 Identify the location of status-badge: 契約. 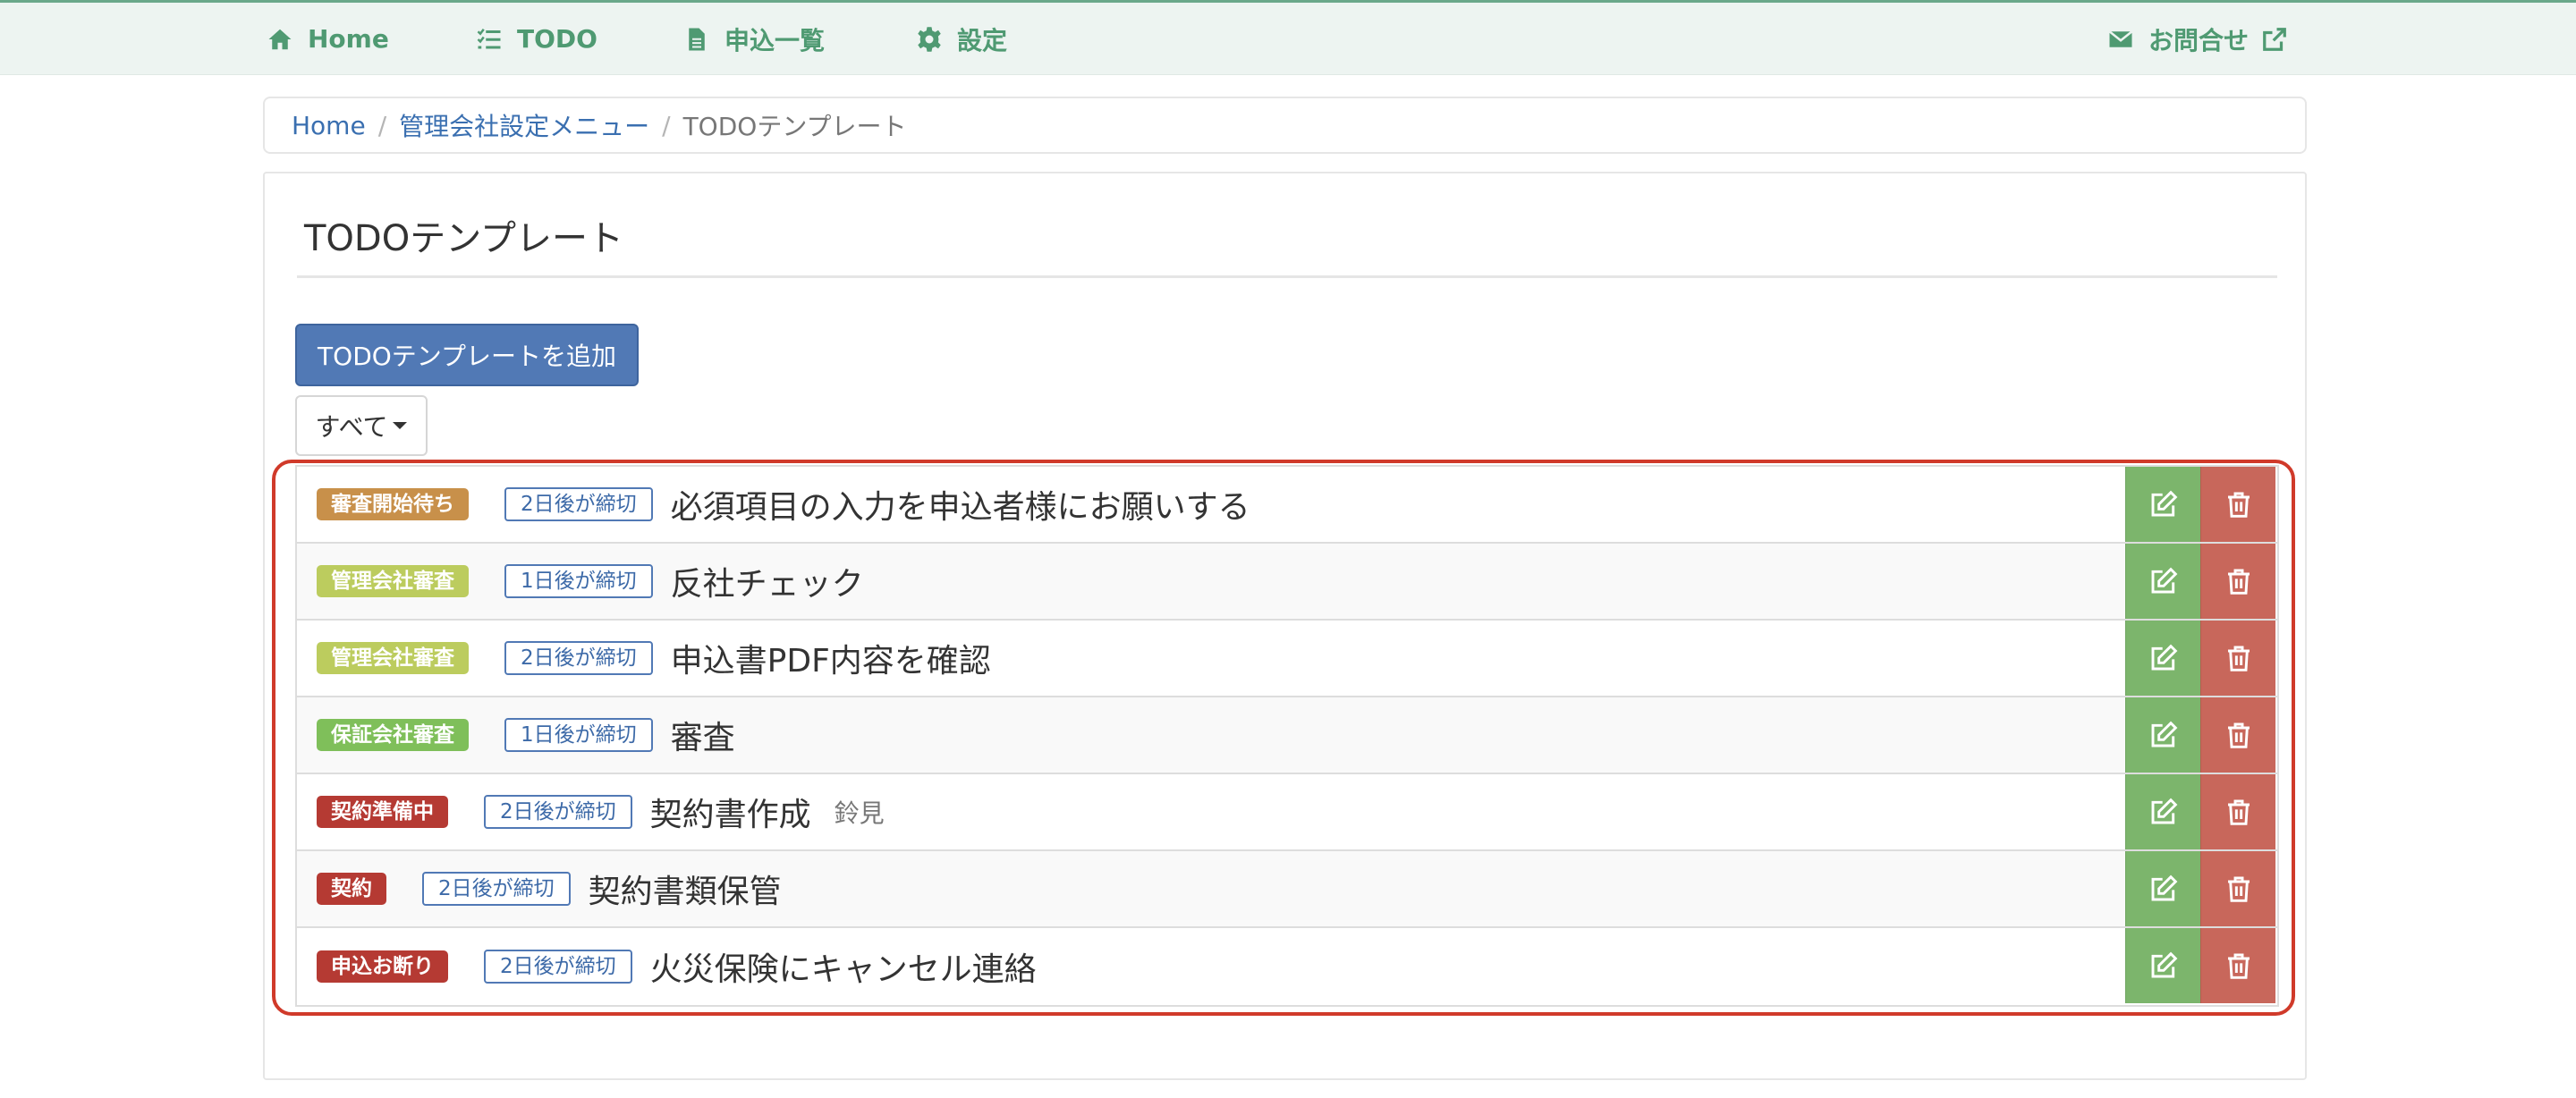
(351, 889).